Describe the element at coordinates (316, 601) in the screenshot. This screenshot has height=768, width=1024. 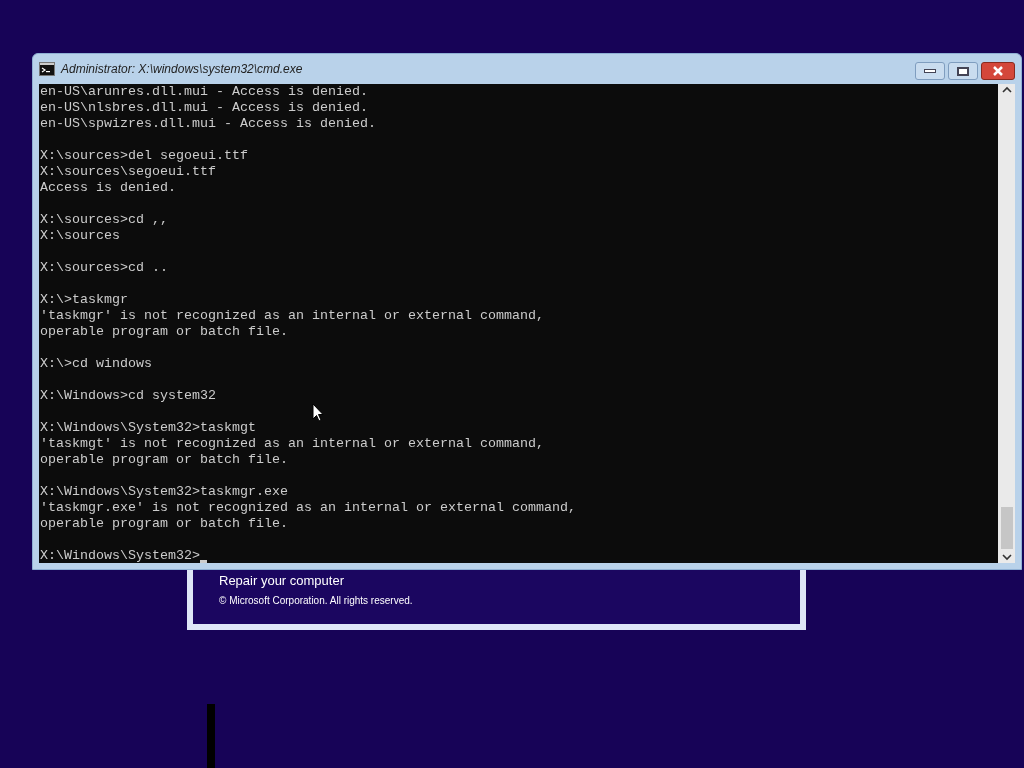
I see `copyright-text: © Microsoft Corporation. All rights reserved.` at that location.